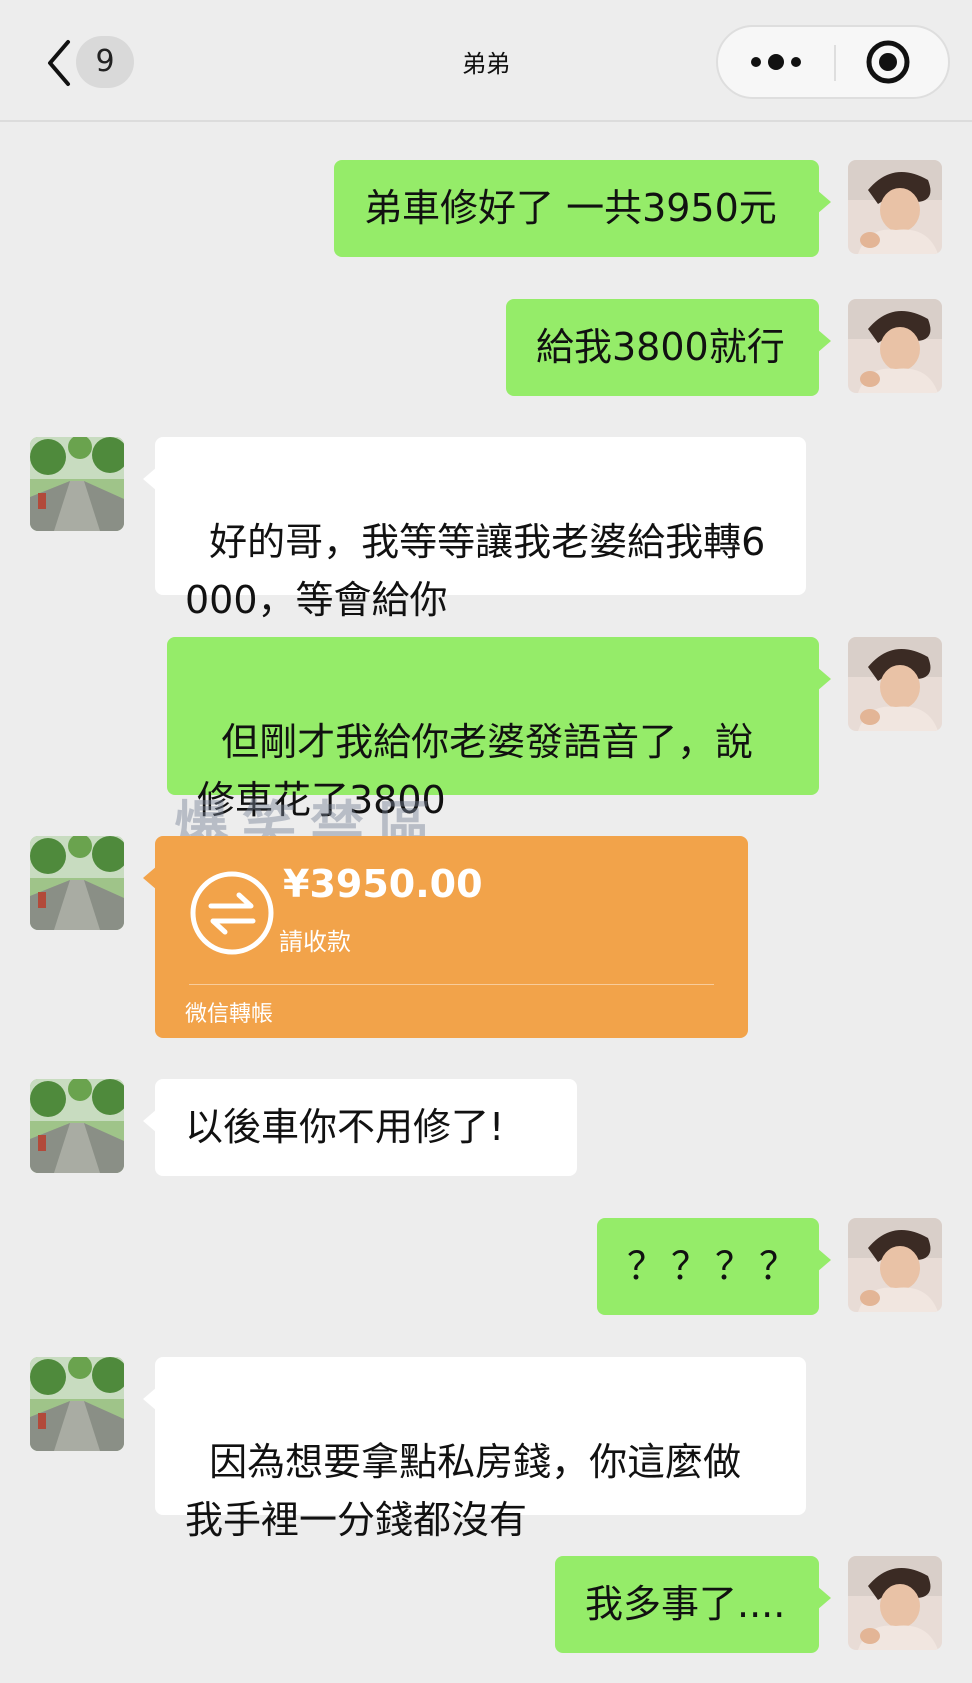 Image resolution: width=972 pixels, height=1683 pixels. What do you see at coordinates (232, 913) in the screenshot?
I see `transfer-arrows-icon` at bounding box center [232, 913].